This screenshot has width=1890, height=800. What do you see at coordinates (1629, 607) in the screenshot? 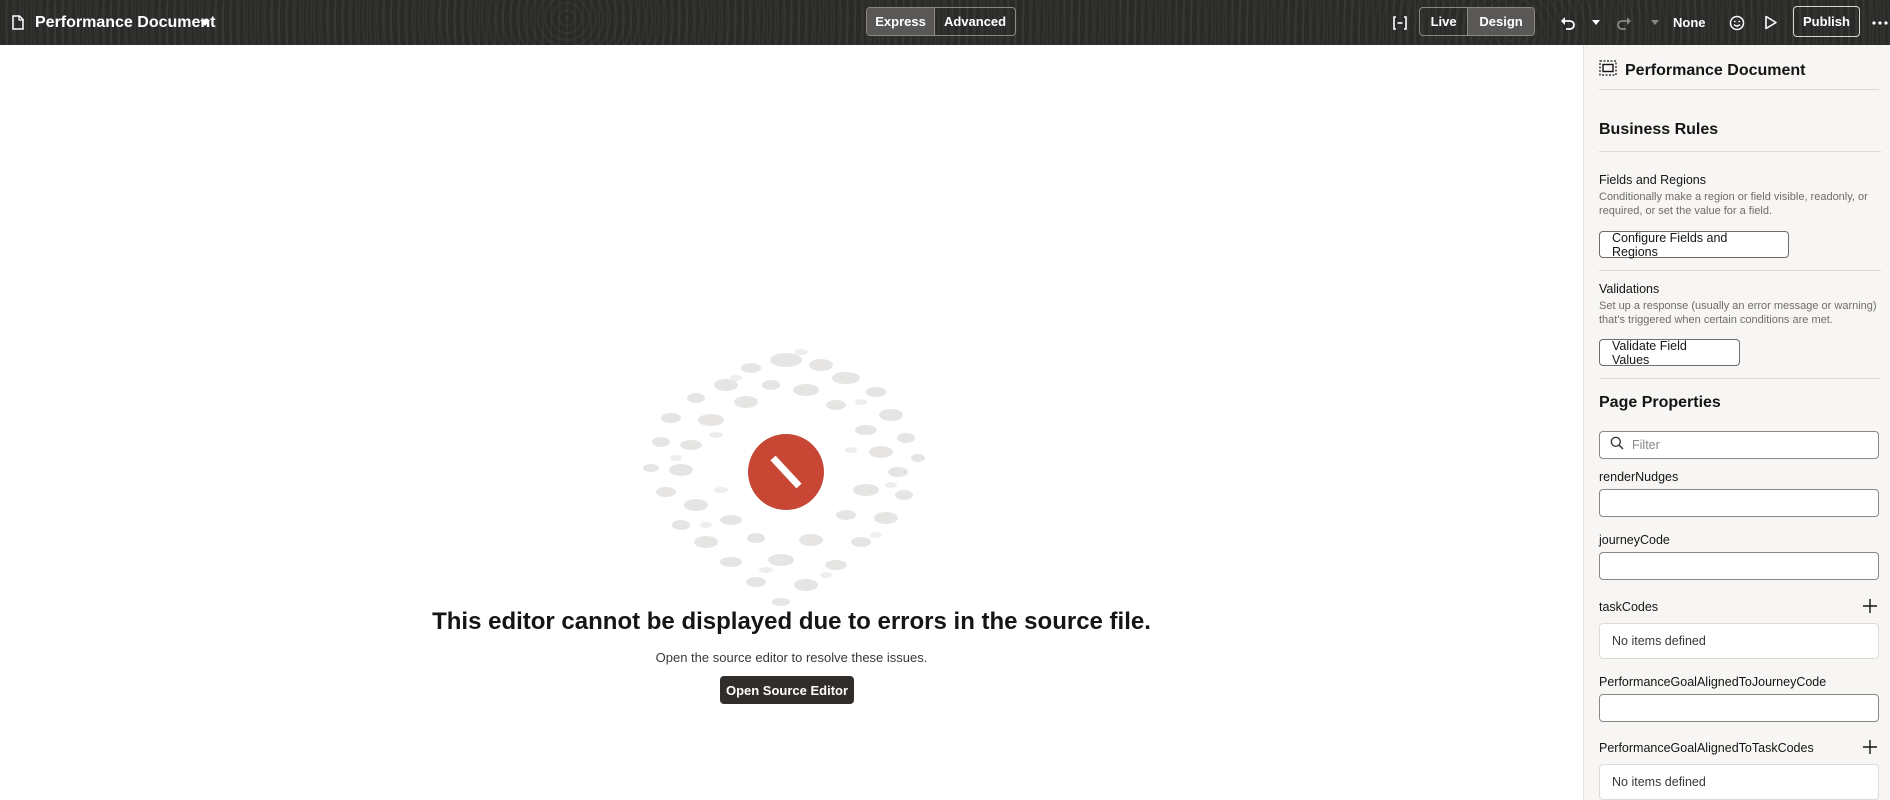
I see `task-codes-label: taskCodes` at bounding box center [1629, 607].